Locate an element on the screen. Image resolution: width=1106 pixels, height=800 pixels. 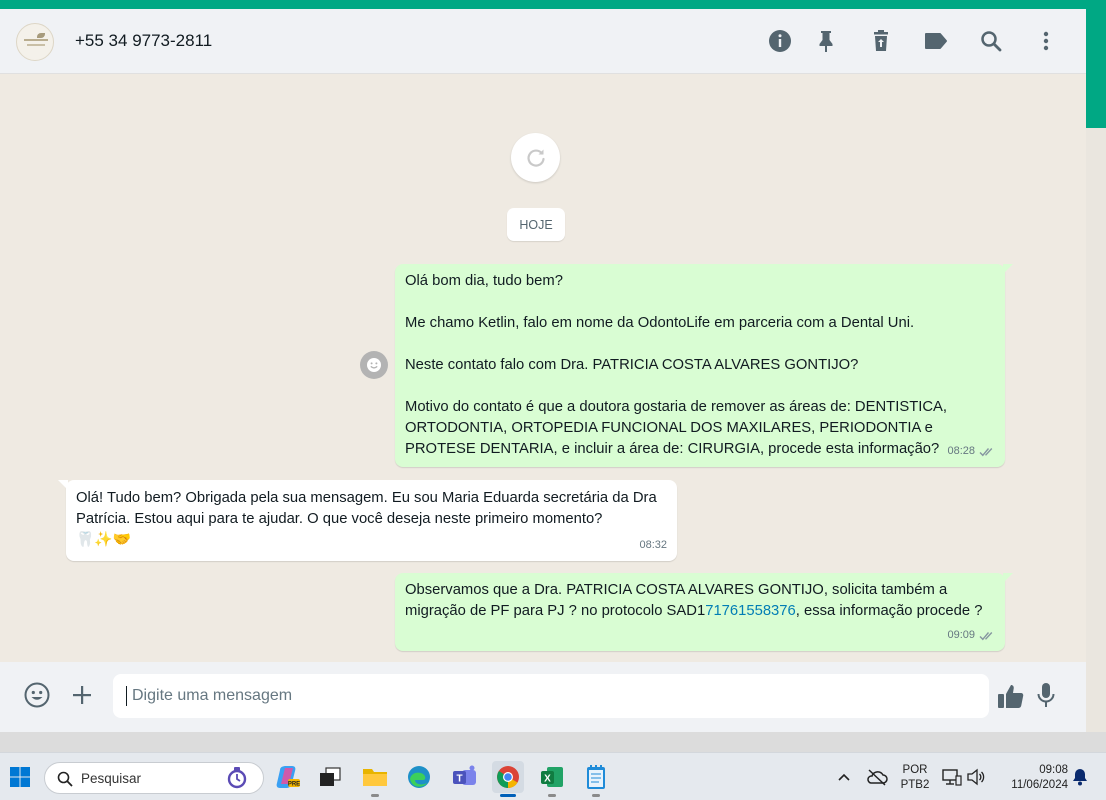
message-meta: 09:09 is located at coordinates (971, 635).